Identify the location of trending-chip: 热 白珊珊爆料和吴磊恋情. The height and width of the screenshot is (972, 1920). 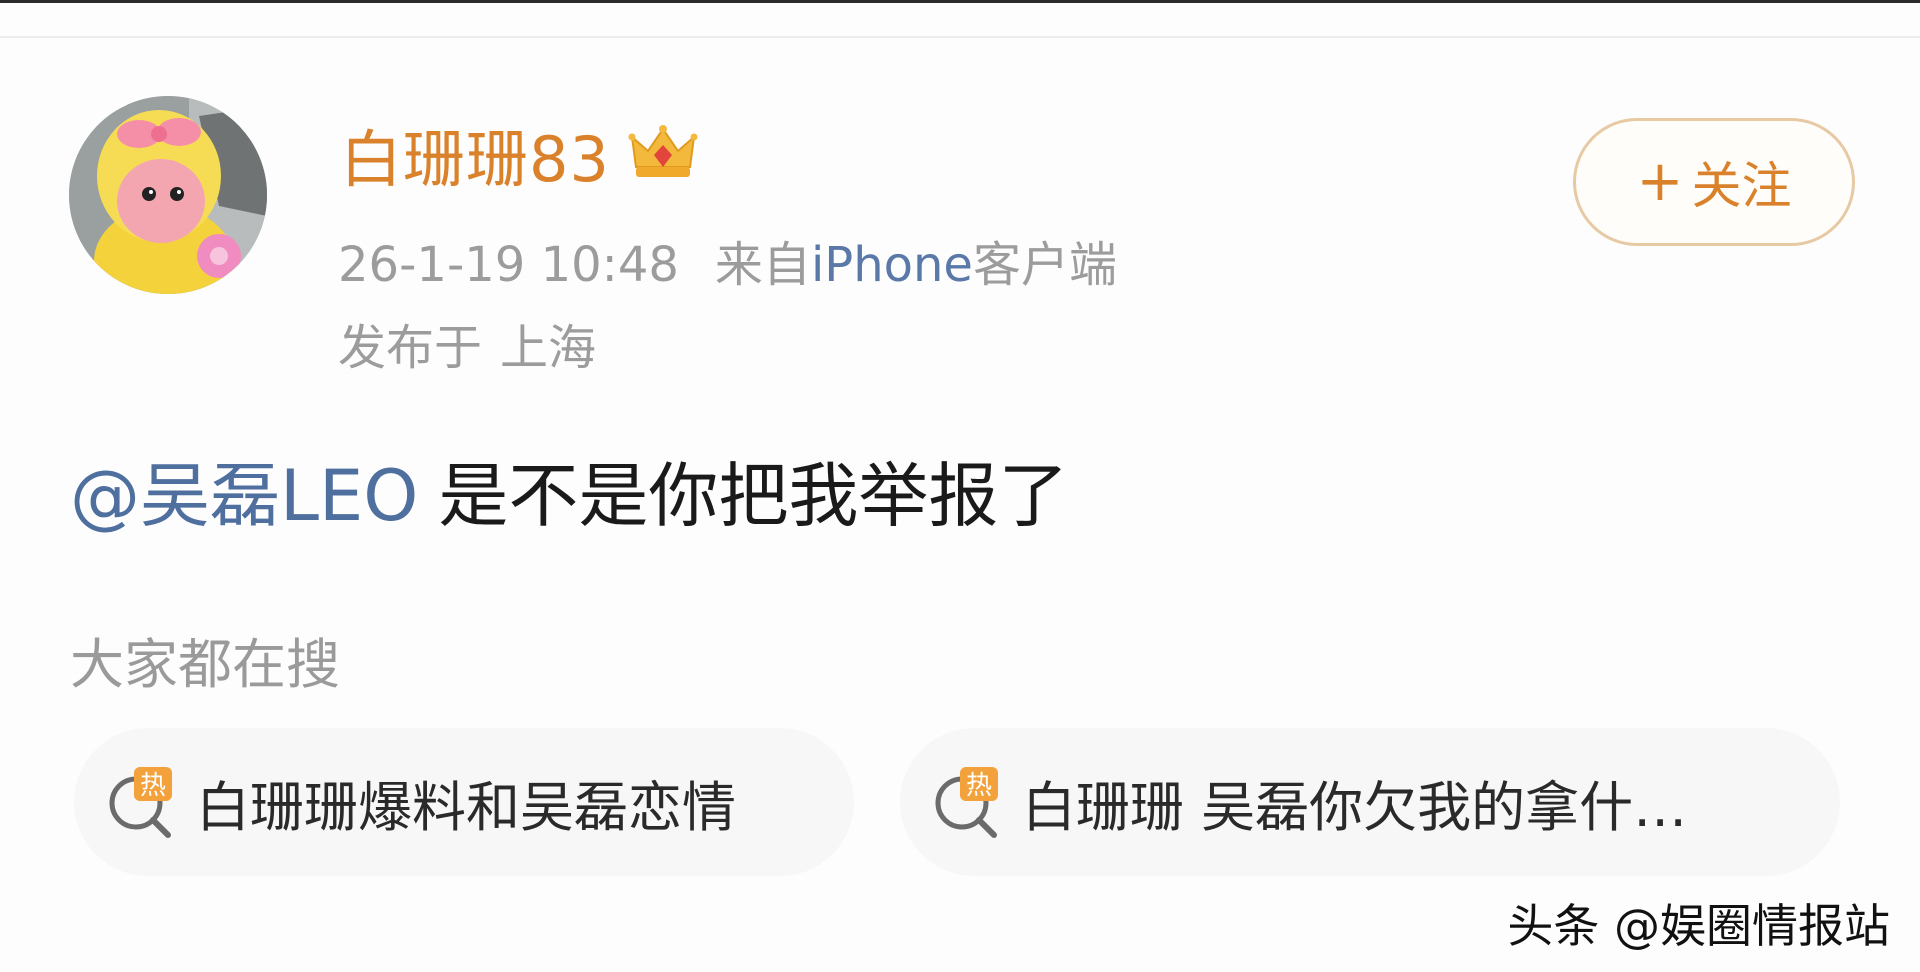
(464, 802).